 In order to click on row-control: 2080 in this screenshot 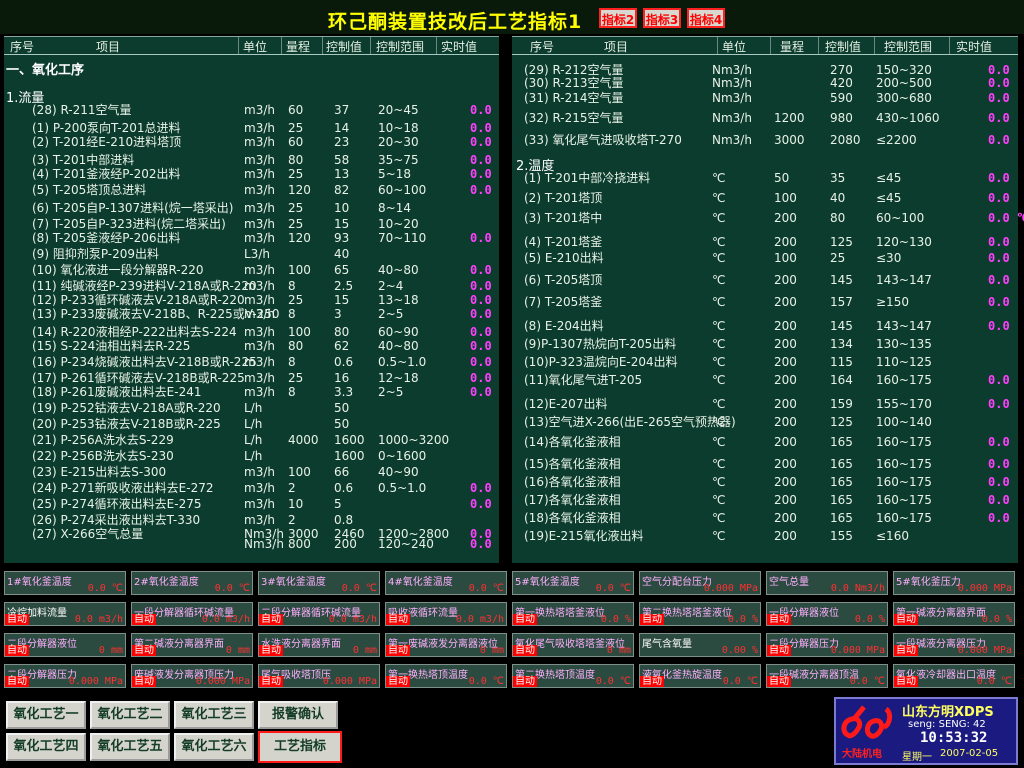, I will do `click(845, 140)`.